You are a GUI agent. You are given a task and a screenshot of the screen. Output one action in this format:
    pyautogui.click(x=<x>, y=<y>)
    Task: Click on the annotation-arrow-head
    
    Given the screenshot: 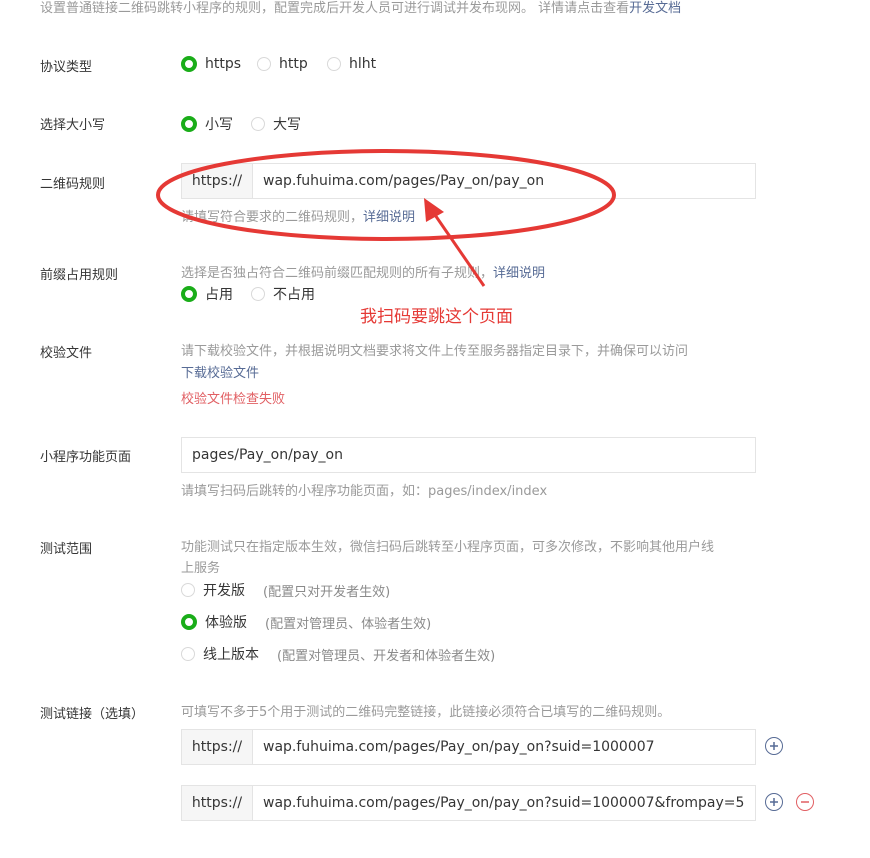 What is the action you would take?
    pyautogui.click(x=434, y=210)
    